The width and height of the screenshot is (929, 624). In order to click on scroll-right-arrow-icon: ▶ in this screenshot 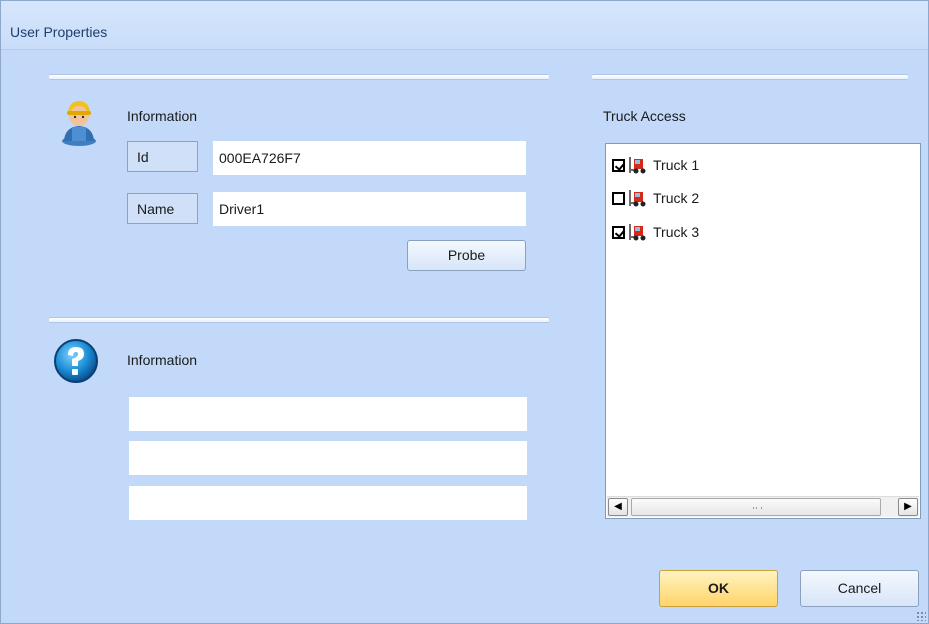, I will do `click(908, 507)`.